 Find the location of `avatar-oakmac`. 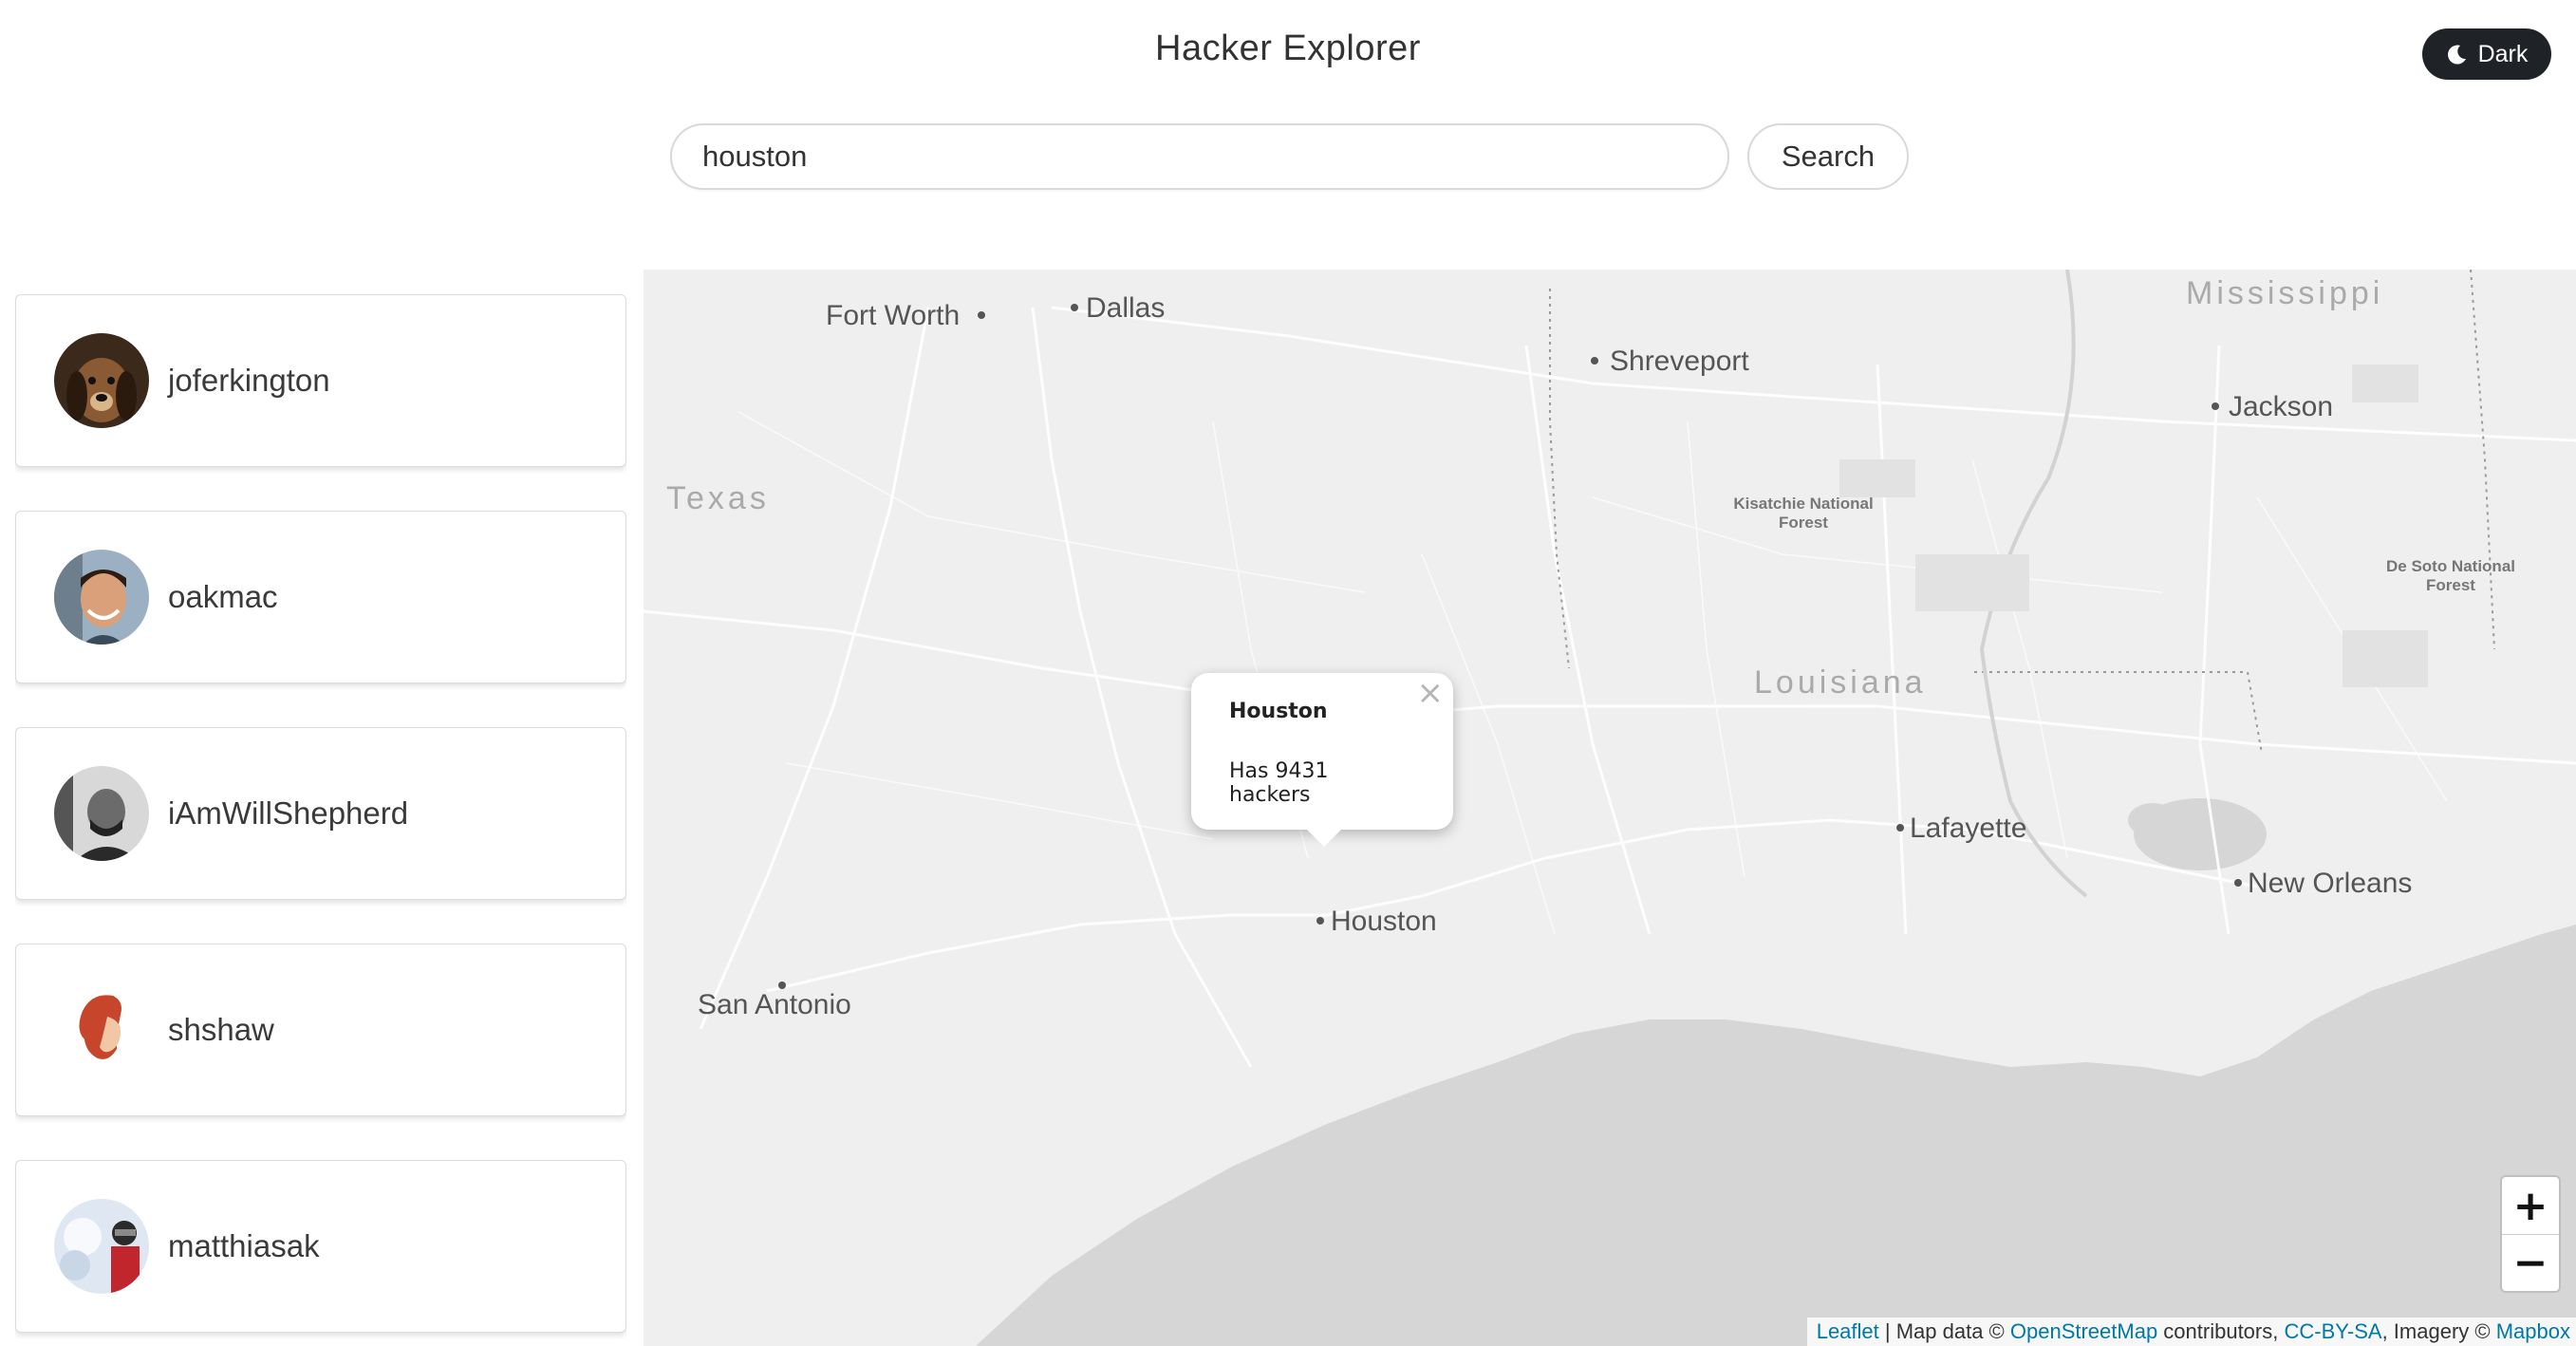

avatar-oakmac is located at coordinates (101, 597).